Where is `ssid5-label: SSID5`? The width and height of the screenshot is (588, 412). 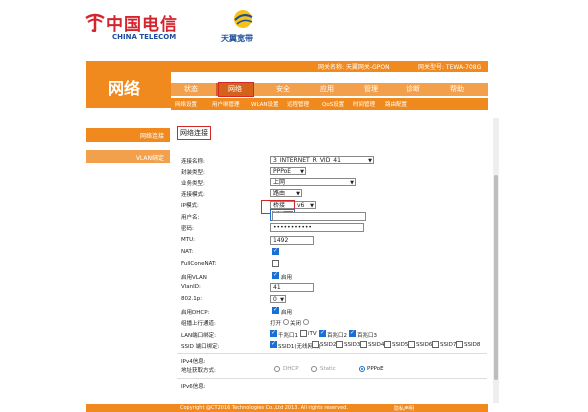
ssid5-label: SSID5 is located at coordinates (400, 345).